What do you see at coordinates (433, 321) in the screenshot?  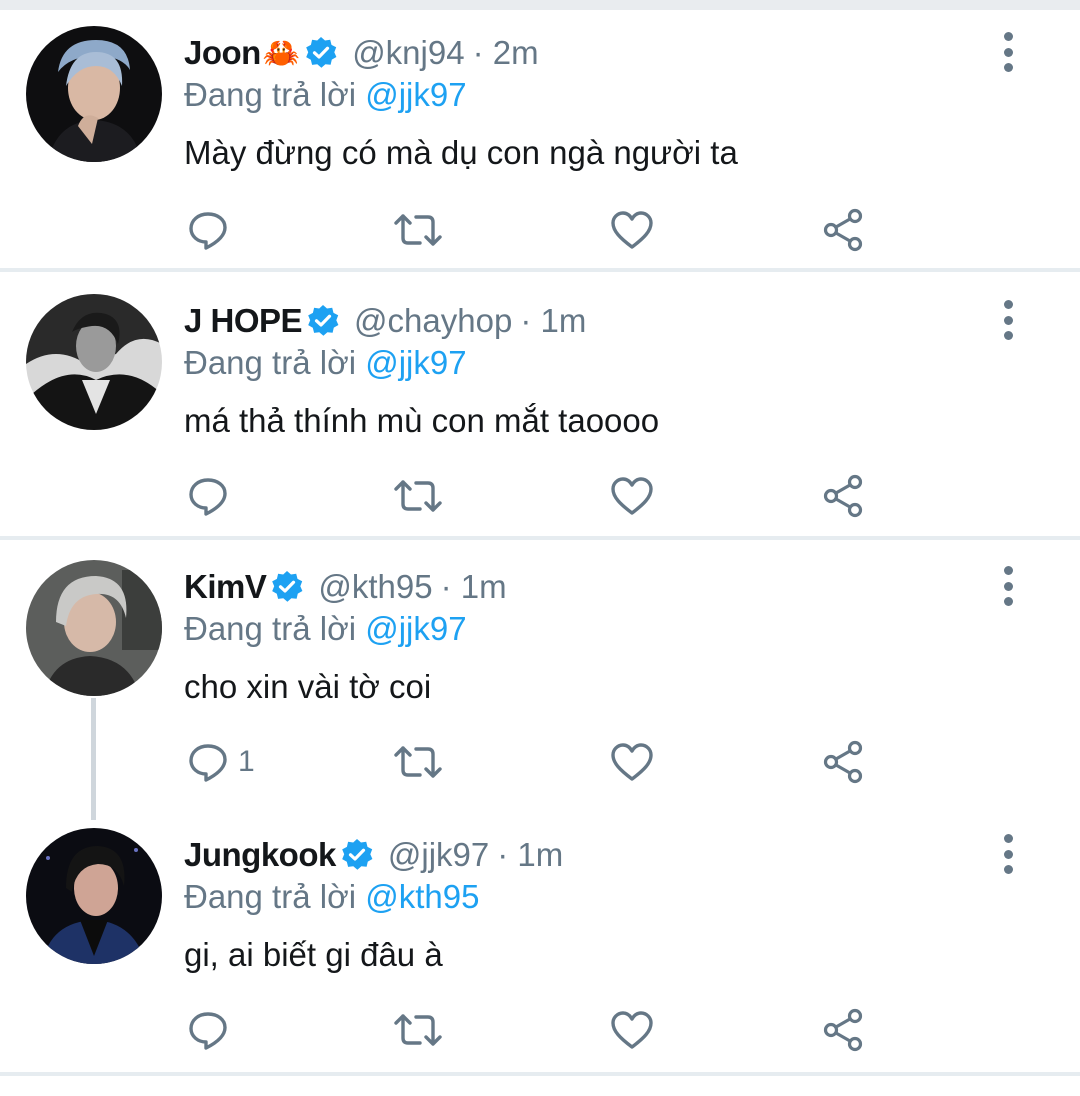 I see `handle: @chayhop` at bounding box center [433, 321].